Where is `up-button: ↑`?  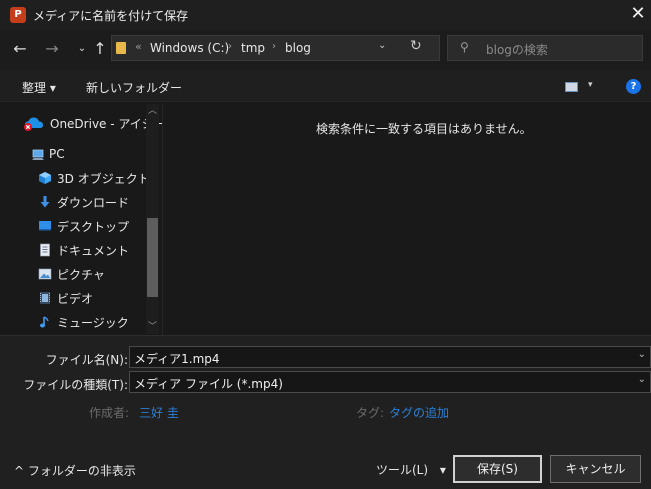 up-button: ↑ is located at coordinates (100, 49).